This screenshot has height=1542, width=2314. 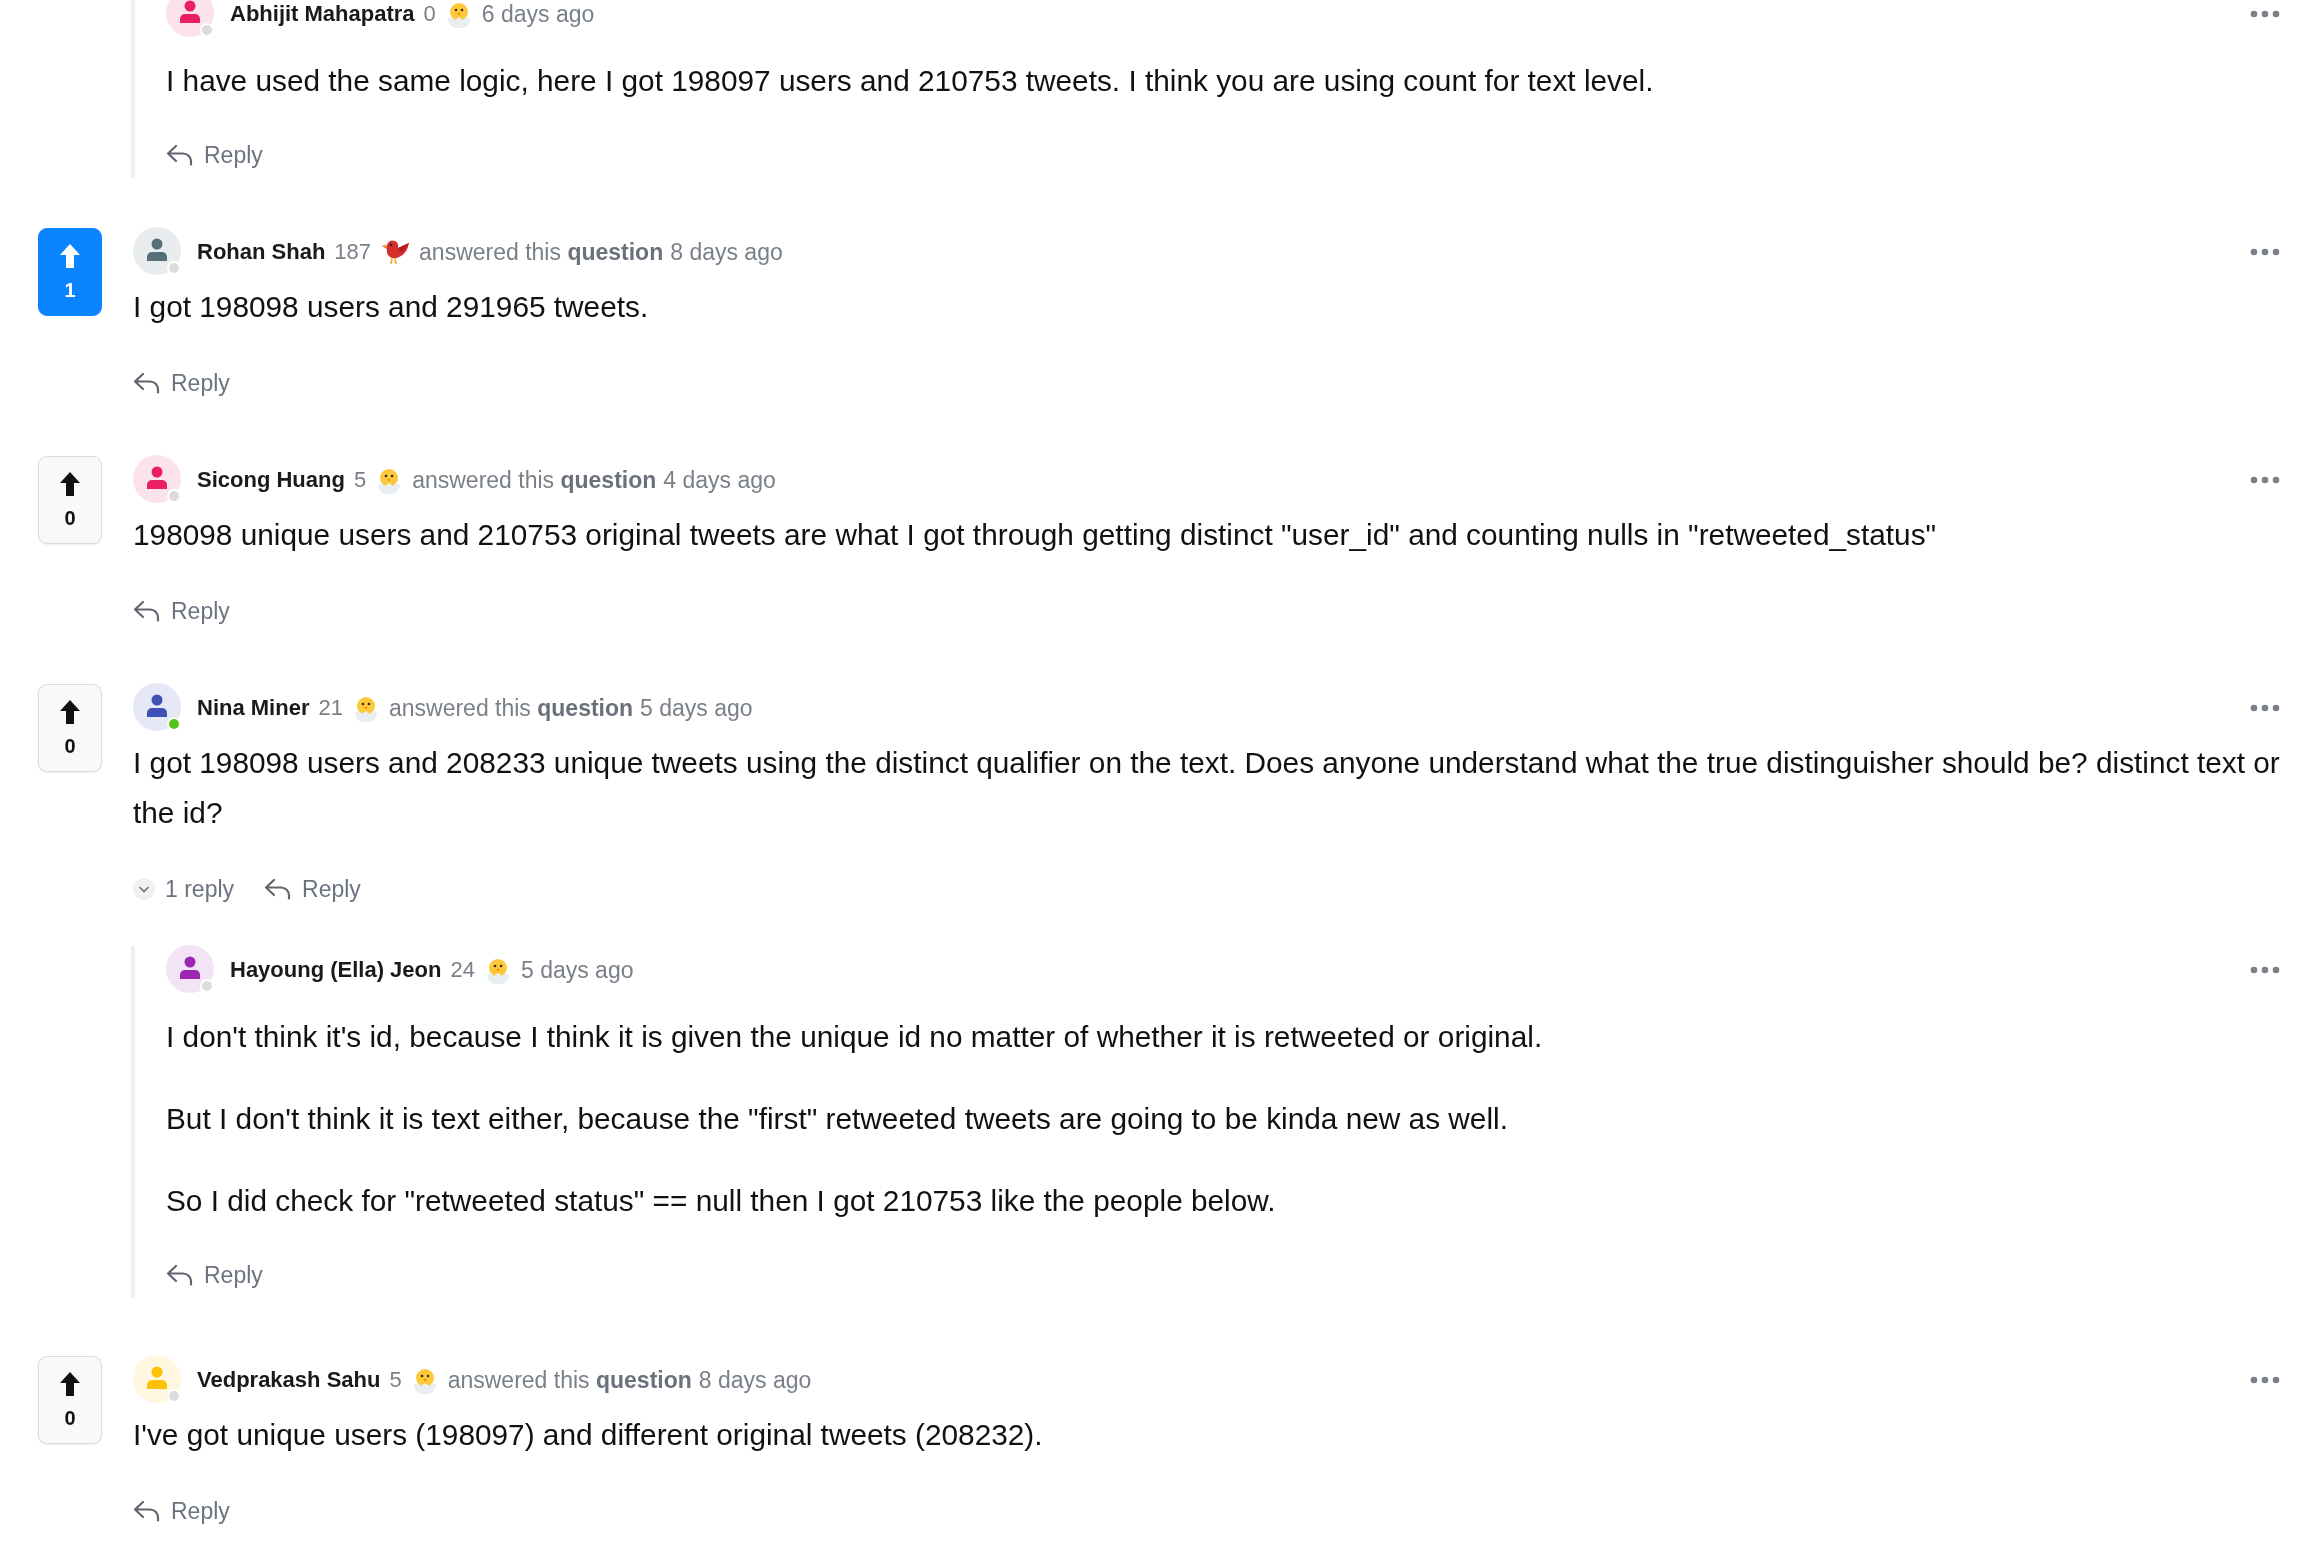 I want to click on author-name: Rohan Shah, so click(x=261, y=252).